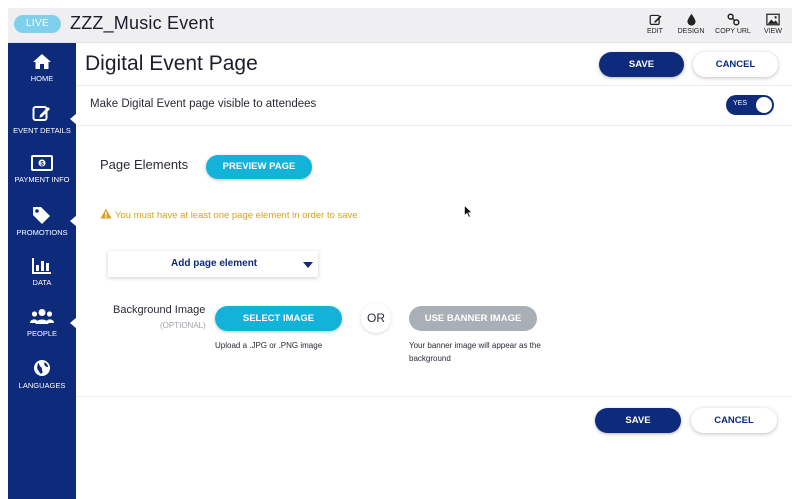  What do you see at coordinates (183, 325) in the screenshot?
I see `optional-label: (OPTIONAL)` at bounding box center [183, 325].